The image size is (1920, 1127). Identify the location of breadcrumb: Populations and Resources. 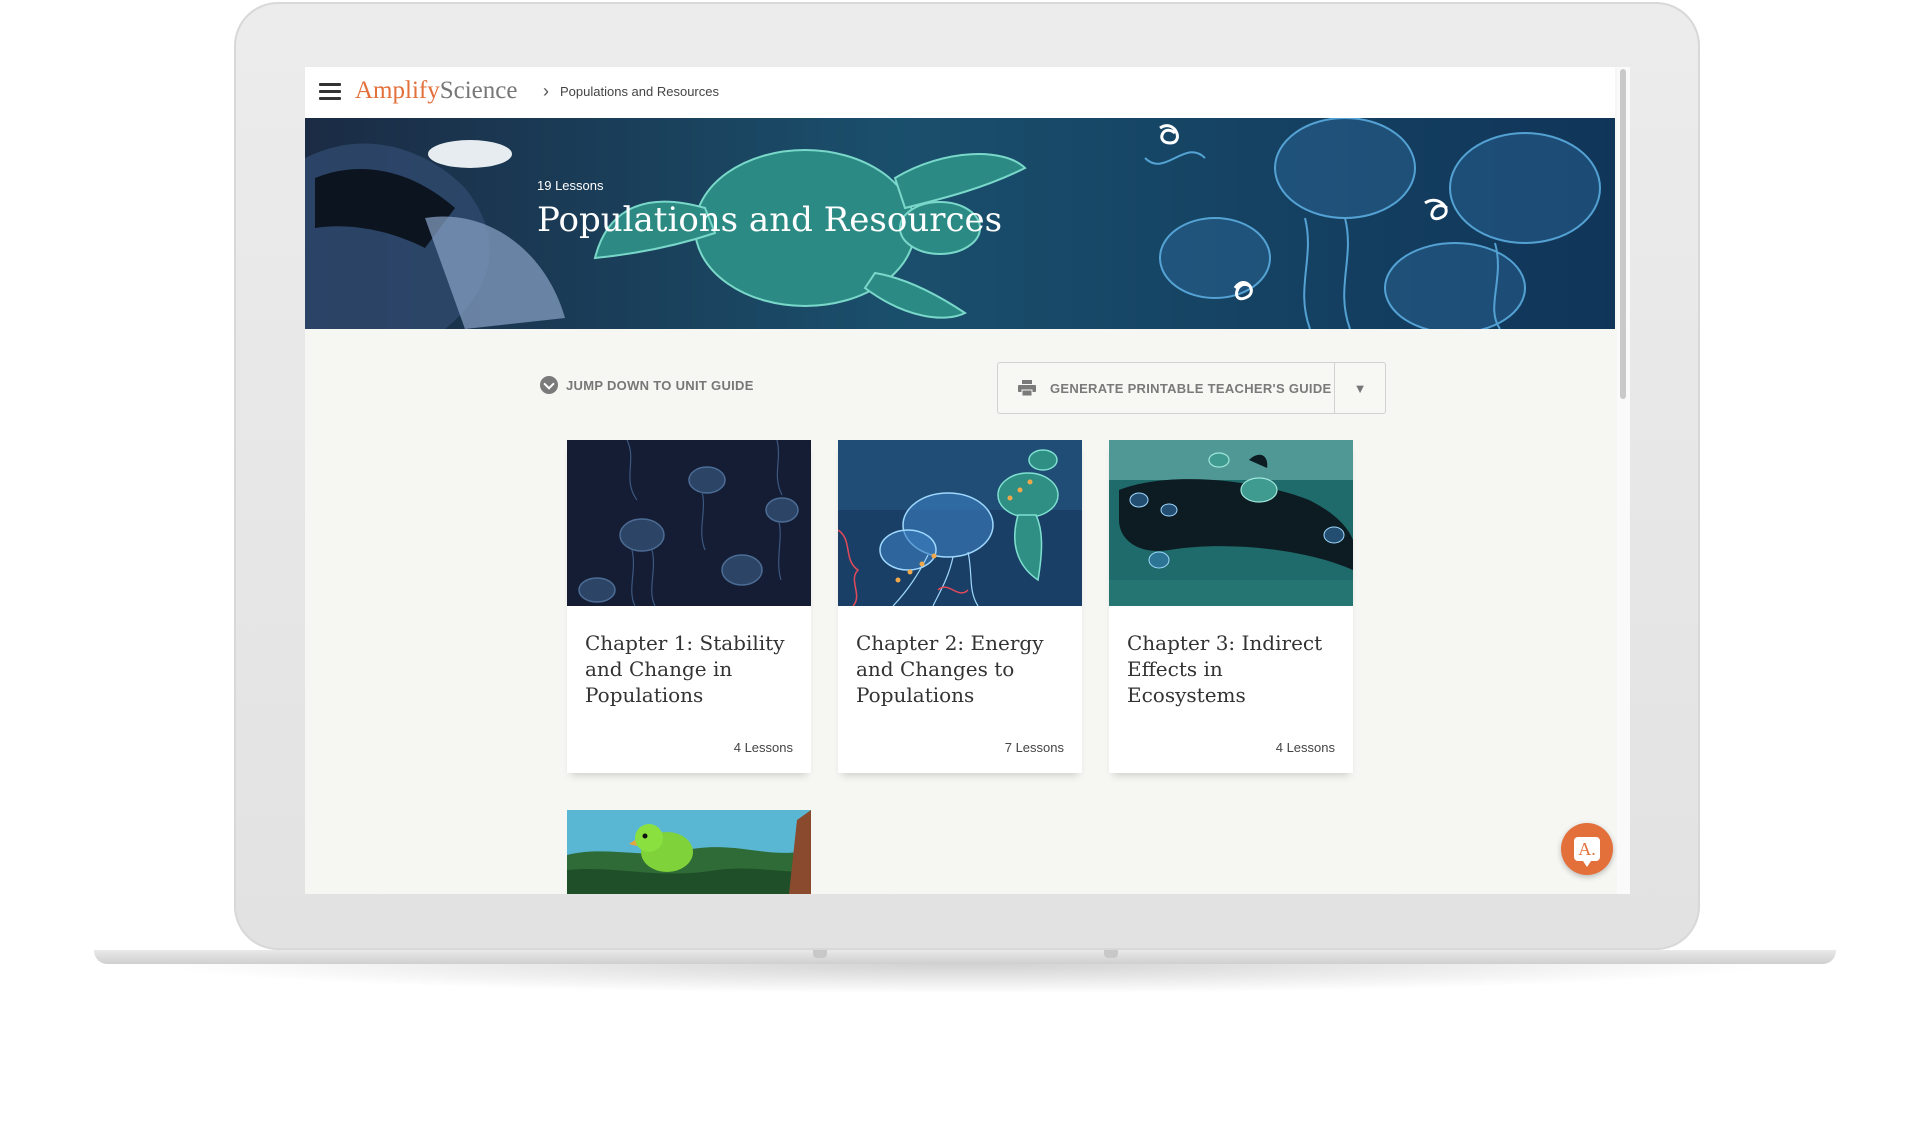
(639, 91).